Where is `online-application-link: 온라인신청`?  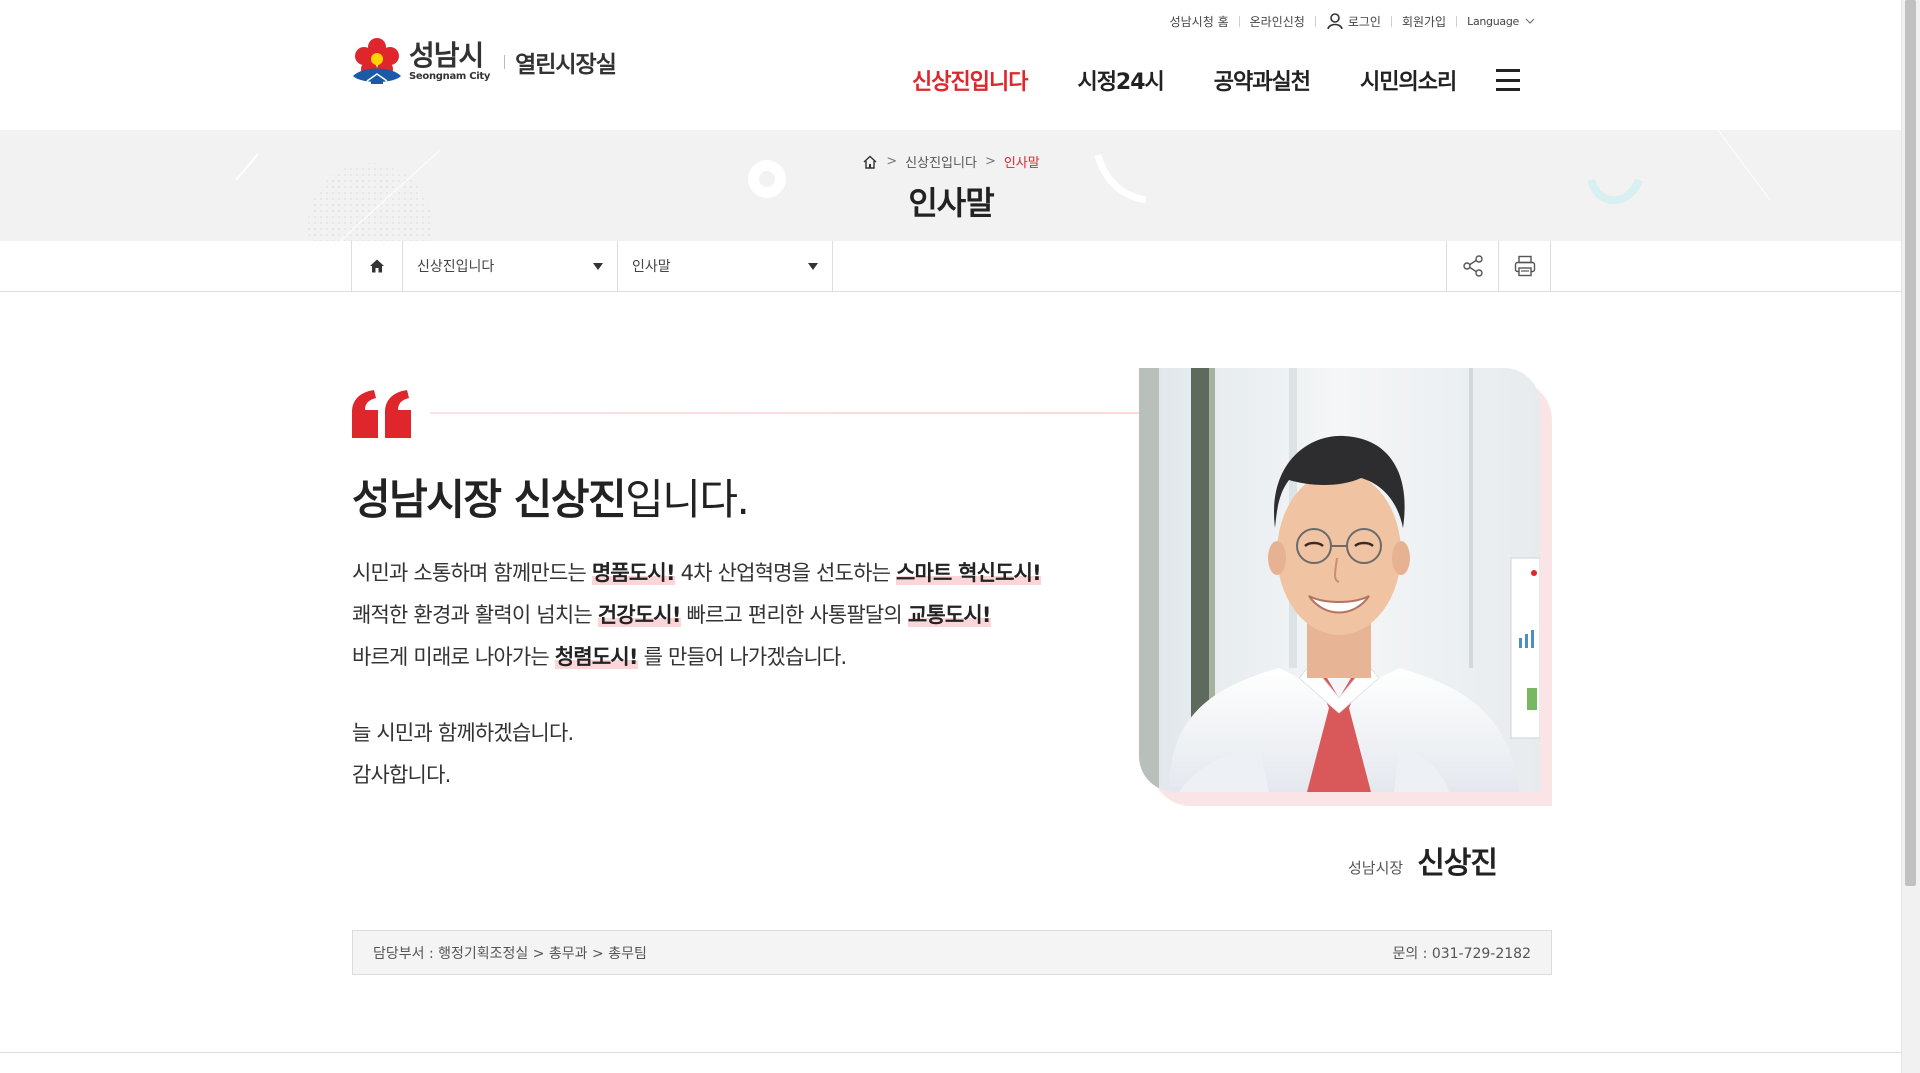
online-application-link: 온라인신청 is located at coordinates (1277, 21).